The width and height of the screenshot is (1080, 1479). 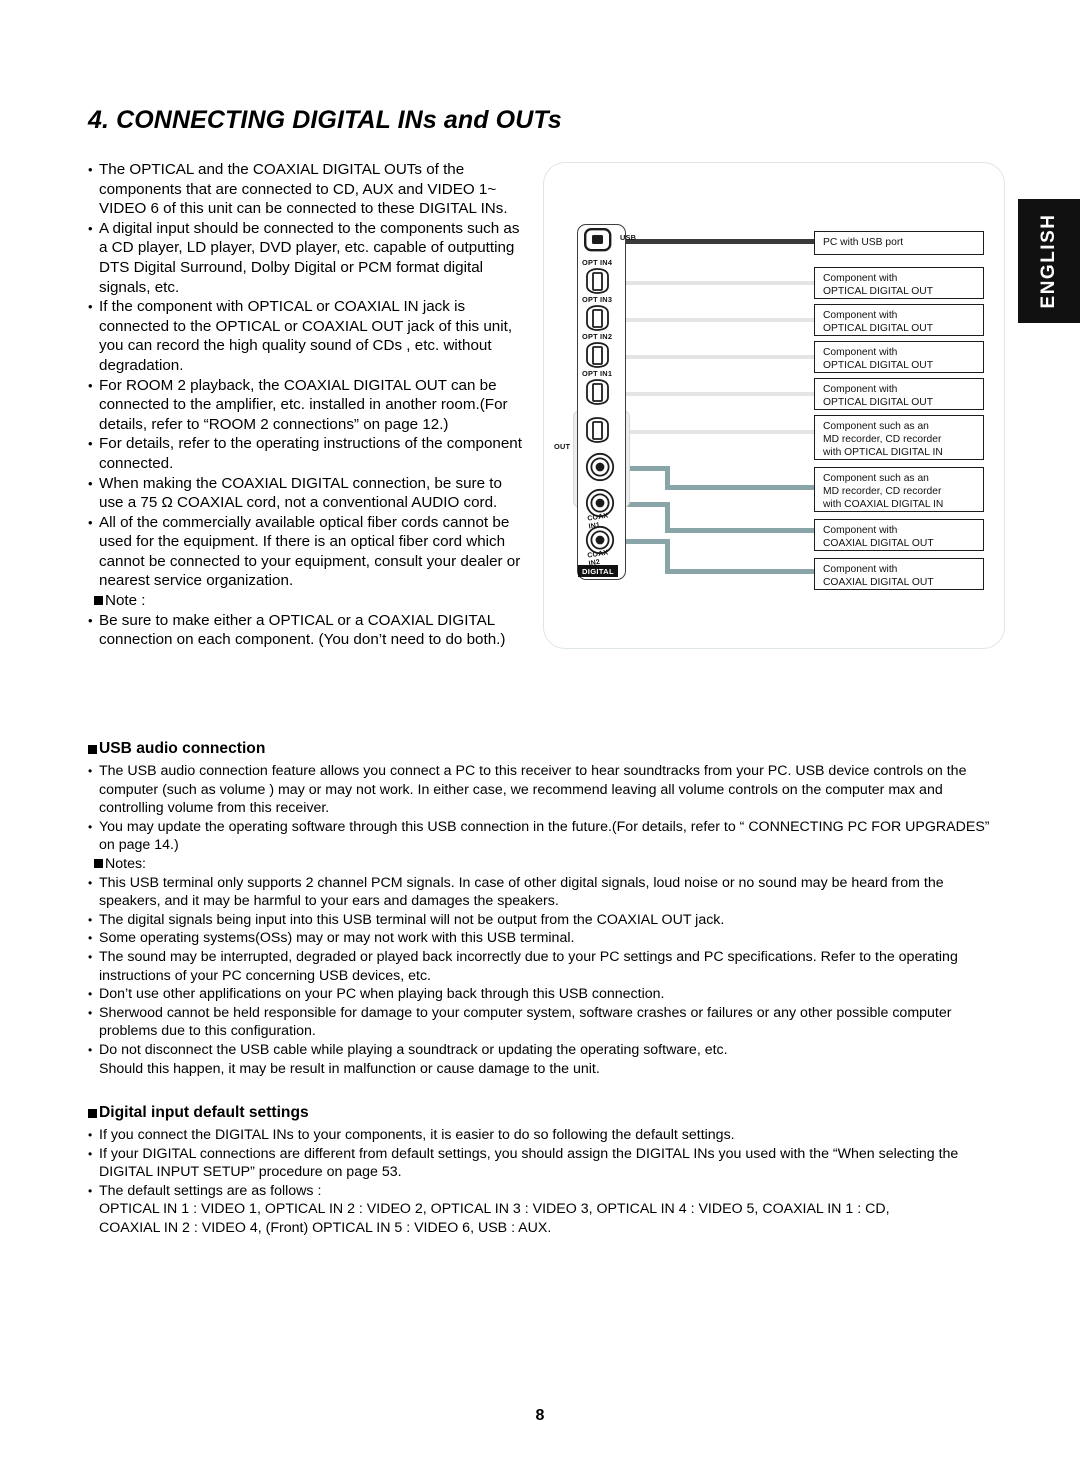 I want to click on coaxial-in1-label: COAX IN1, so click(x=598, y=521).